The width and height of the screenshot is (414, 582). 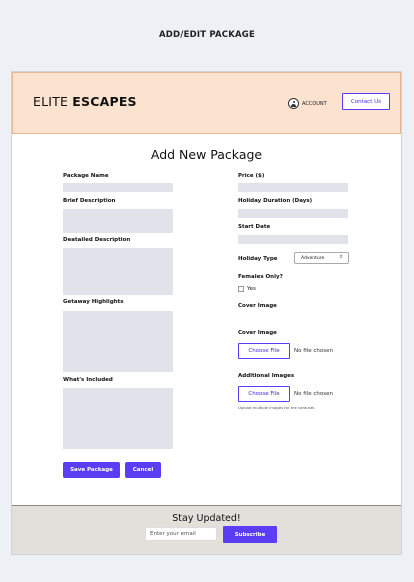 I want to click on form-title: Add New Package, so click(x=206, y=154).